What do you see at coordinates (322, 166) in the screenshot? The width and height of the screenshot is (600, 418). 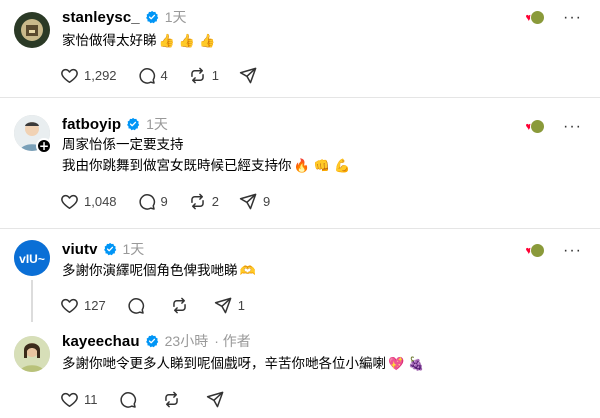 I see `emoji: 🔥 👊 💪` at bounding box center [322, 166].